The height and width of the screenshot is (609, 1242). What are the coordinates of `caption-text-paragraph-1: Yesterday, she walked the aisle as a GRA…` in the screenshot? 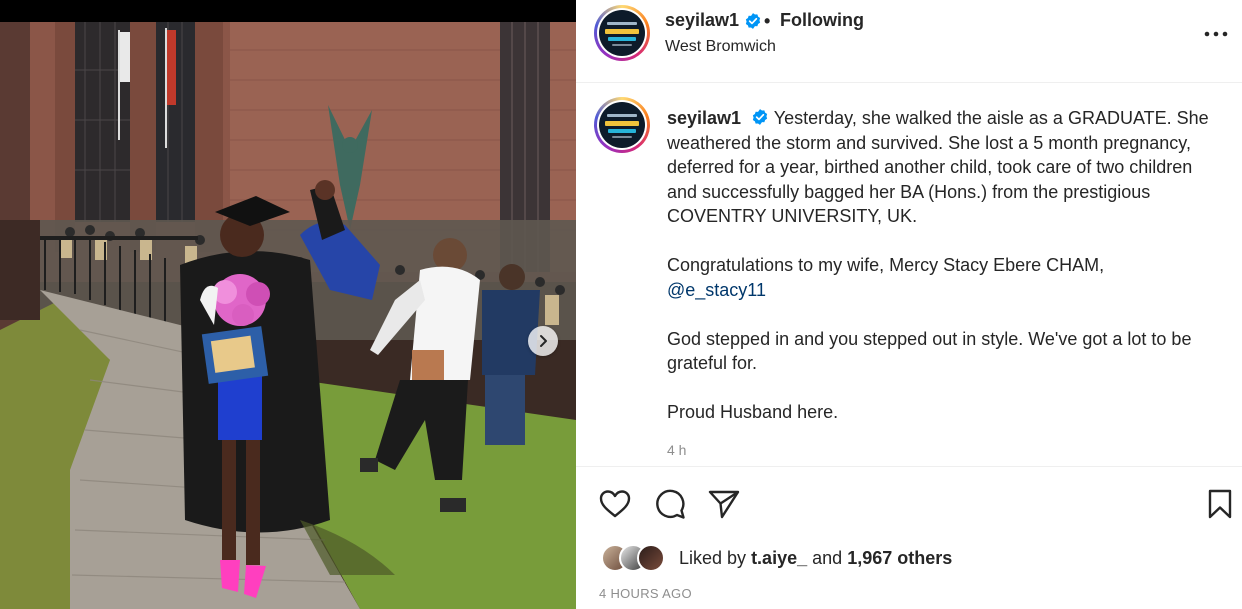 It's located at (938, 167).